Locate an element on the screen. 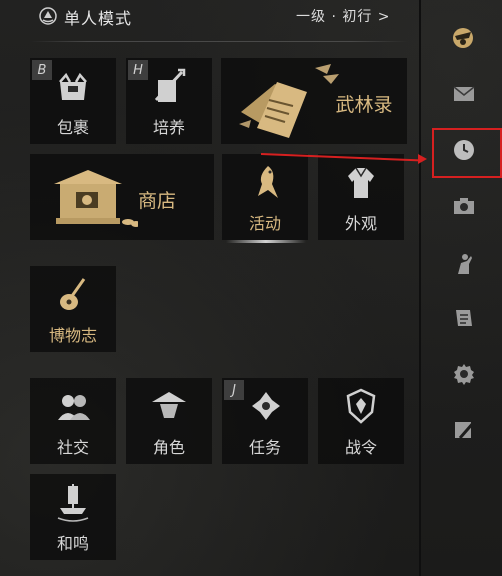 This screenshot has width=502, height=576. swallow-icon is located at coordinates (268, 182).